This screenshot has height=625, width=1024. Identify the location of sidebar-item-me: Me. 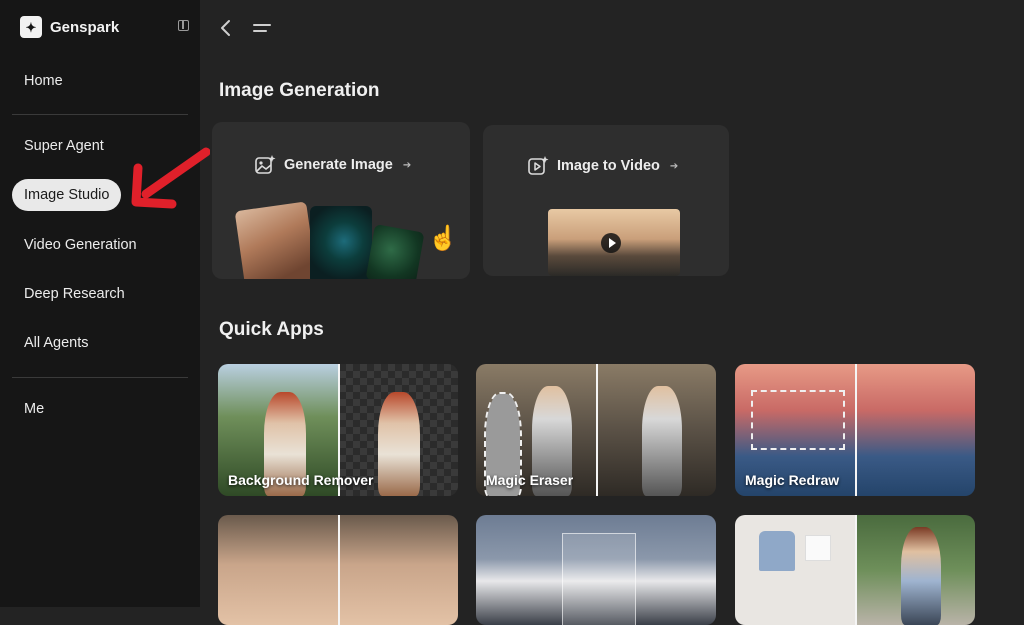
(34, 409).